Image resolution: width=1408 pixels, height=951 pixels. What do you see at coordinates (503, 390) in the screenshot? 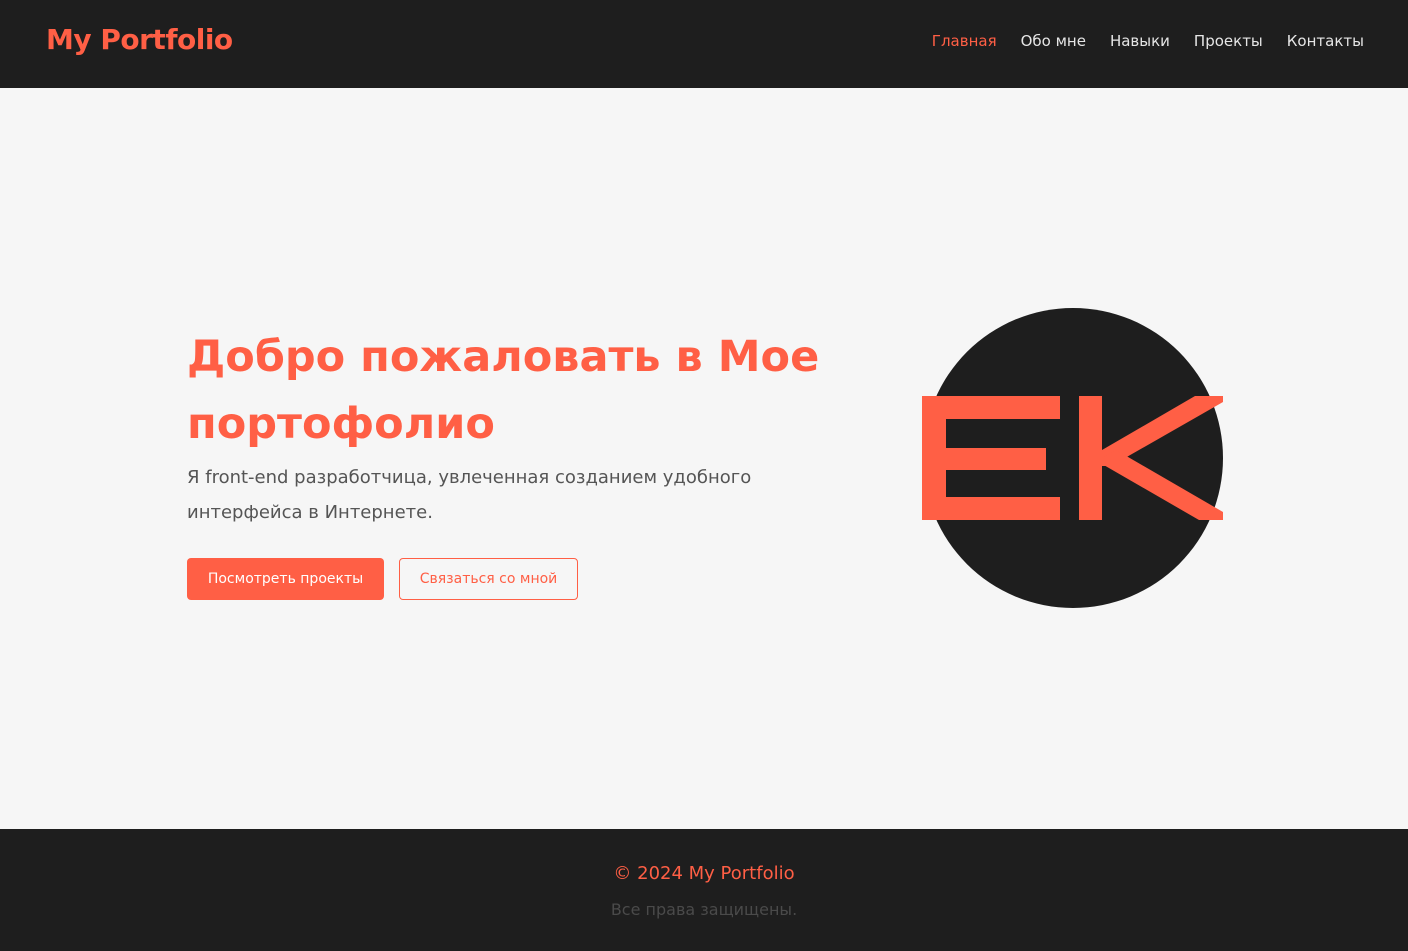
I see `hero-title: Добро пожаловать в Мое портофолио` at bounding box center [503, 390].